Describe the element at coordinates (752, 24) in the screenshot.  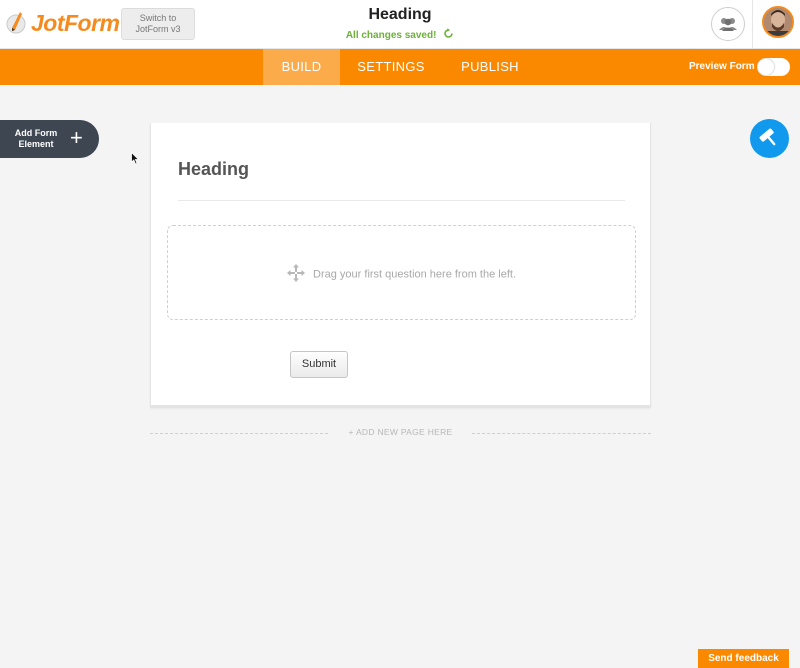
I see `header-divider` at that location.